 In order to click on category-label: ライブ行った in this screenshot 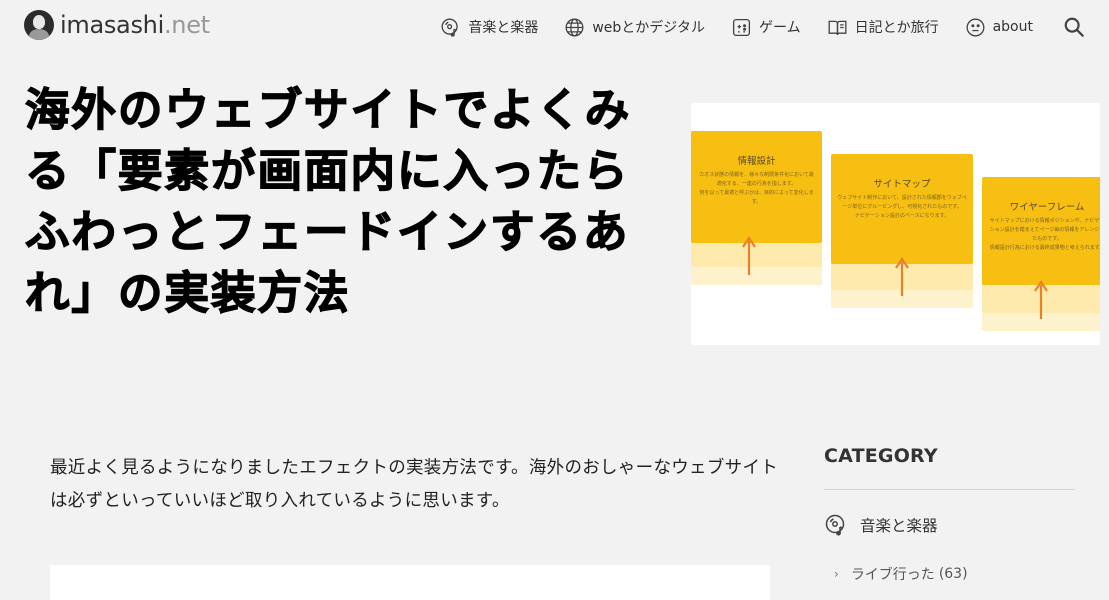, I will do `click(892, 575)`.